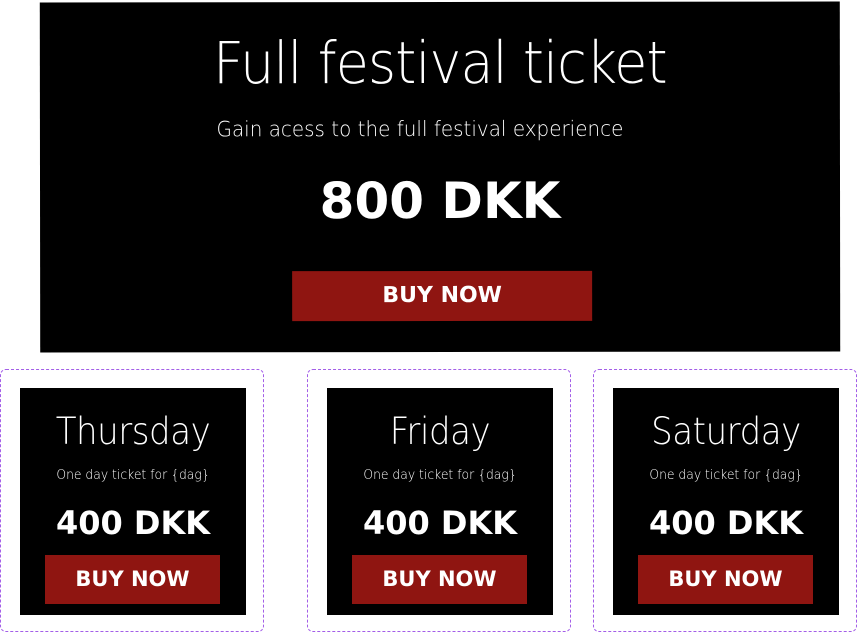 This screenshot has width=858, height=634. Describe the element at coordinates (440, 201) in the screenshot. I see `full-ticket-price: 800 DKK` at that location.